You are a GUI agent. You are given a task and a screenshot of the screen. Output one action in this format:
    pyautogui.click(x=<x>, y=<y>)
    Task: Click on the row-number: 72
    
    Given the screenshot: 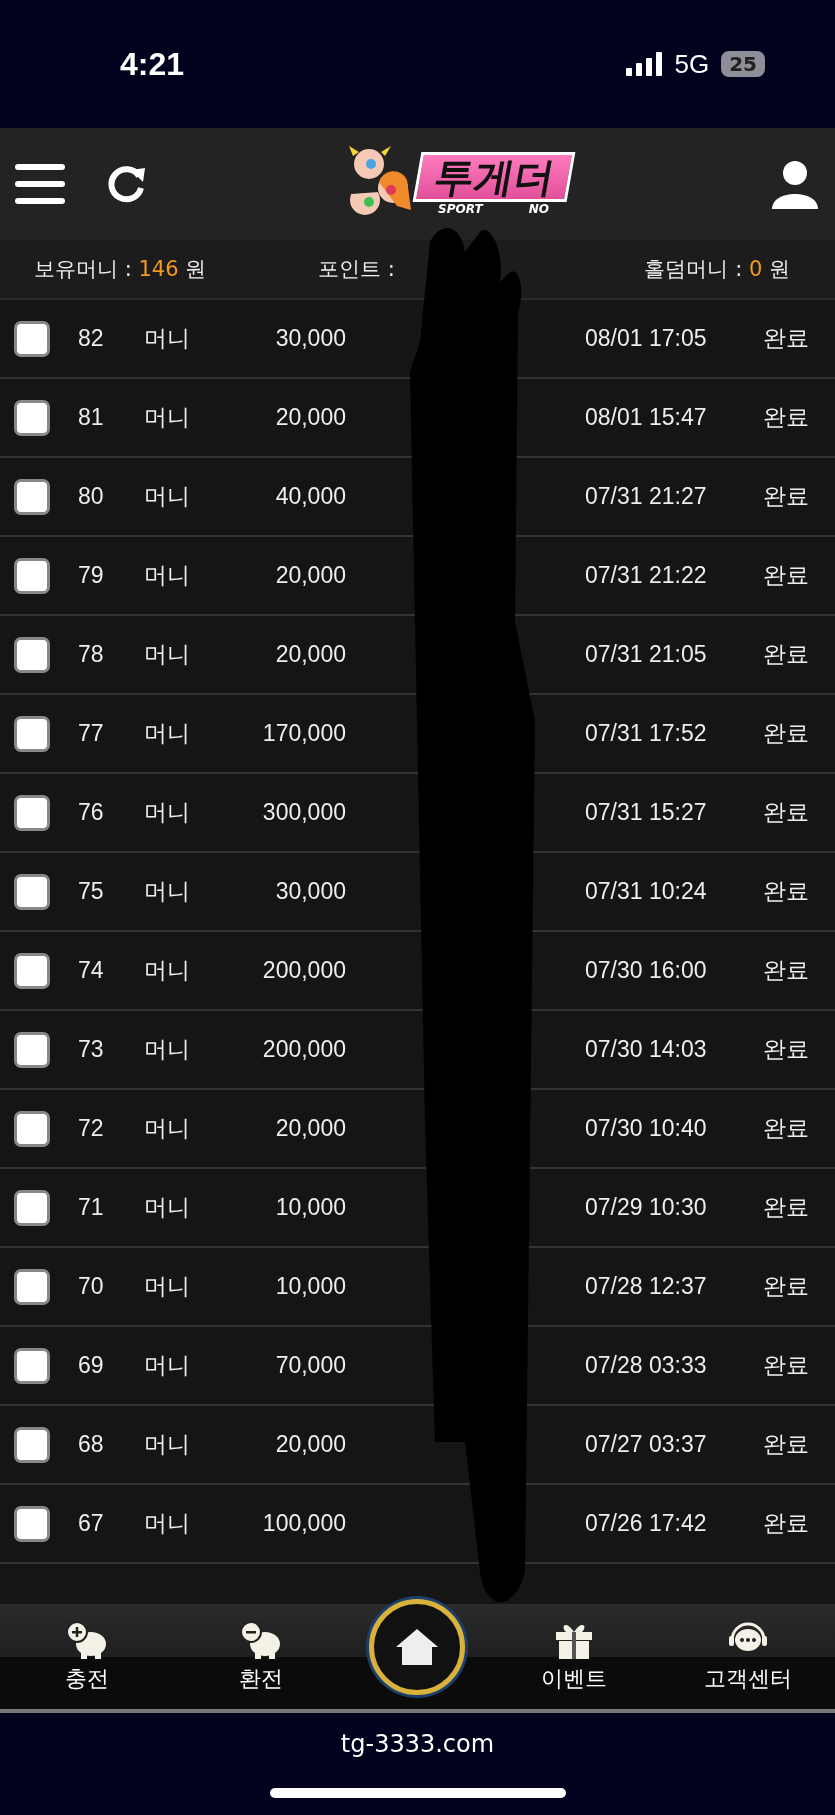 What is the action you would take?
    pyautogui.click(x=91, y=1128)
    